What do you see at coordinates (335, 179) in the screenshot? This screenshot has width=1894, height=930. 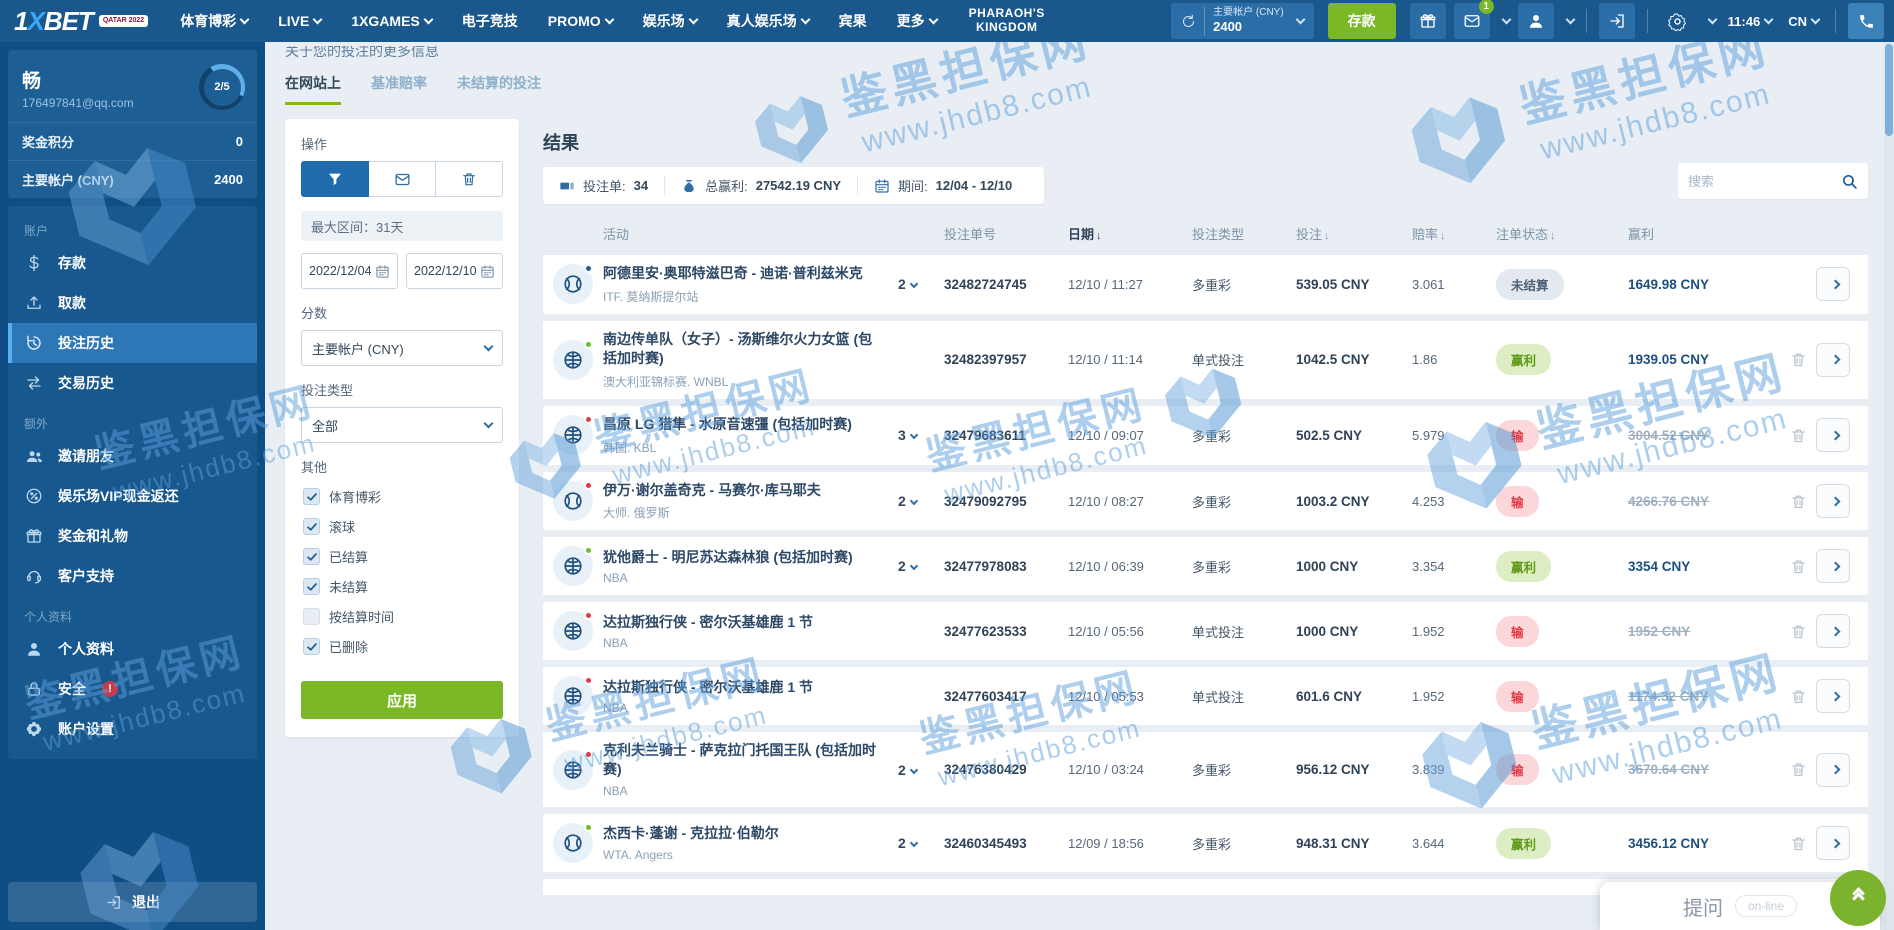 I see `filter-button` at bounding box center [335, 179].